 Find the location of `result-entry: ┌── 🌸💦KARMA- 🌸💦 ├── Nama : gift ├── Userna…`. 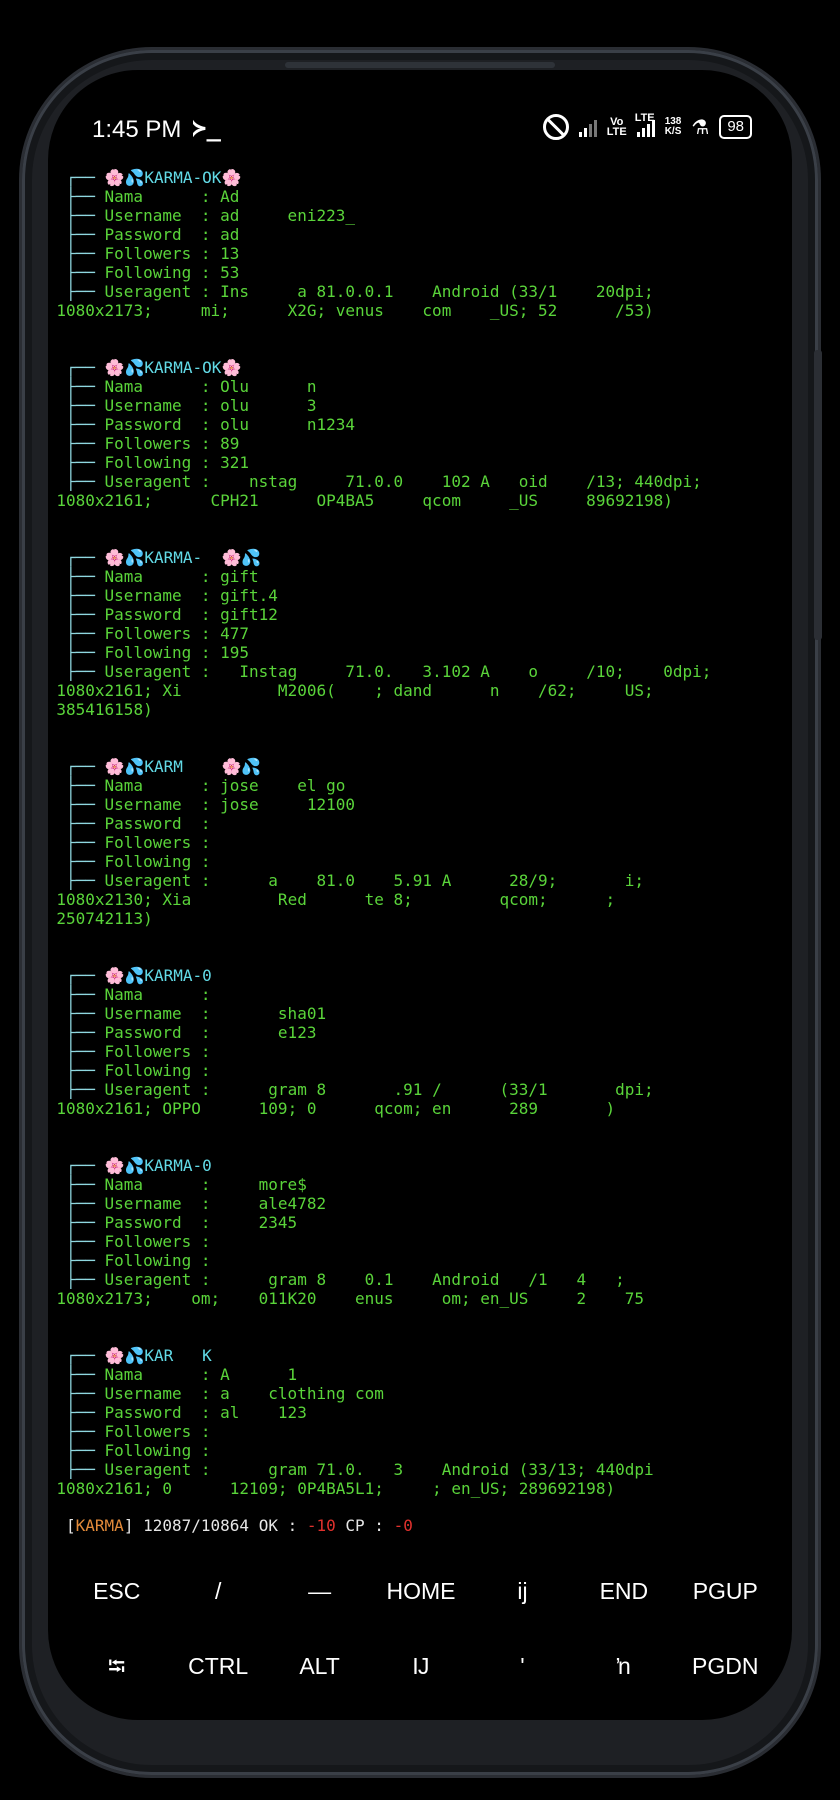

result-entry: ┌── 🌸💦KARMA- 🌸💦 ├── Nama : gift ├── Userna… is located at coordinates (406, 633).